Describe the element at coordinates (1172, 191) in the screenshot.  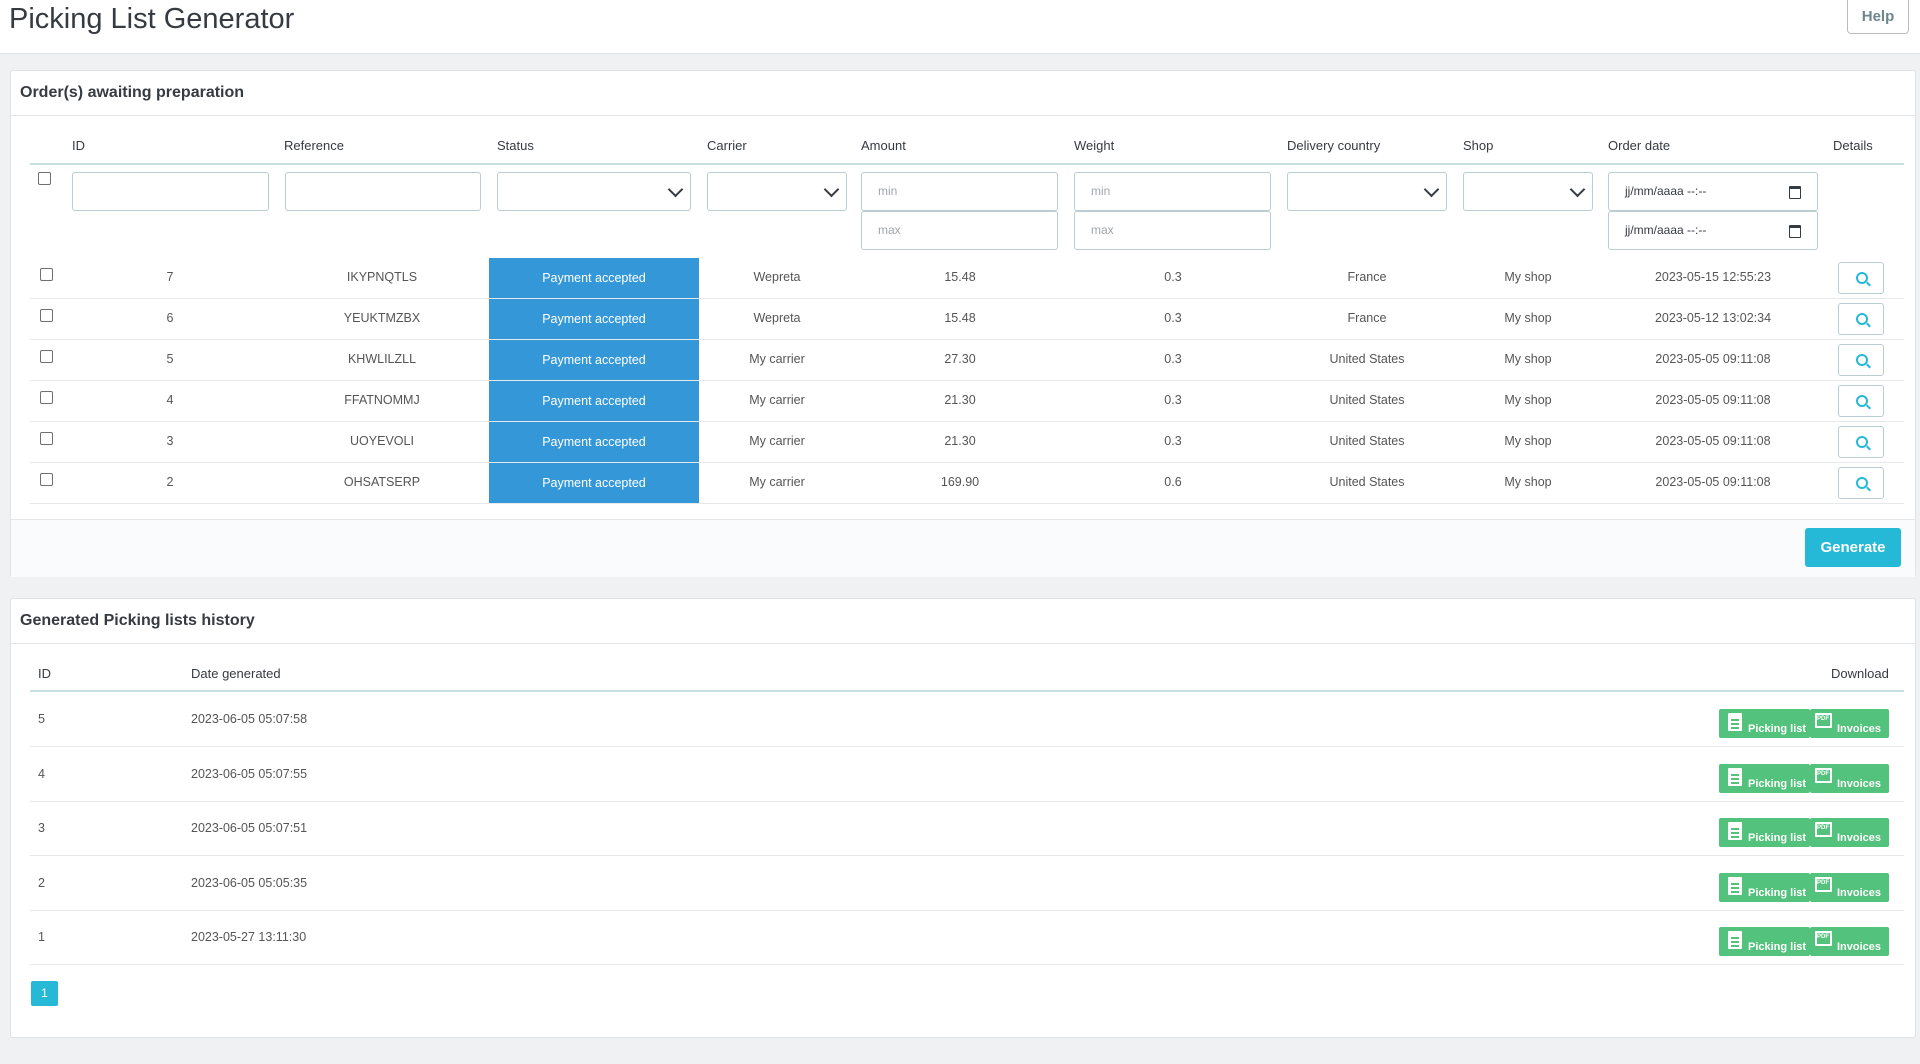
I see `filter-weight-min-input: min` at that location.